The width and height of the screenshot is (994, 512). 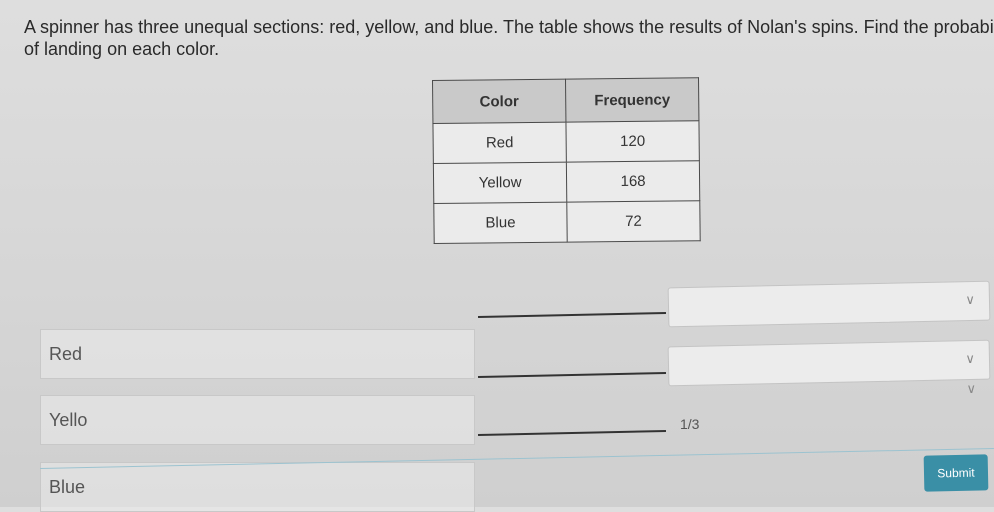 I want to click on divider, so click(x=517, y=458).